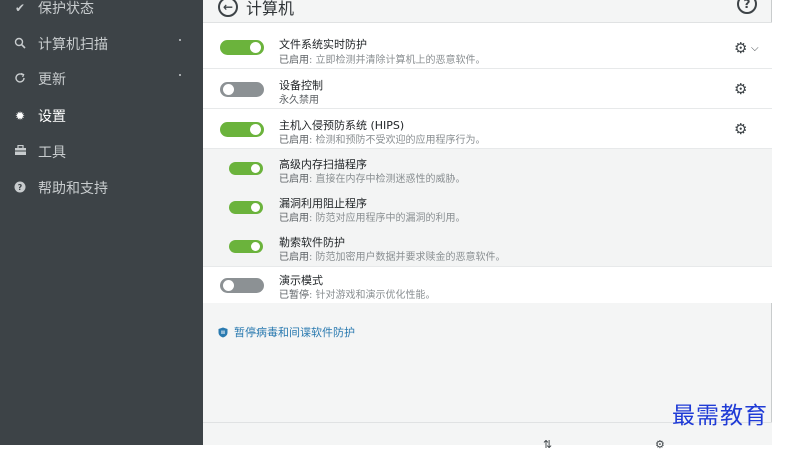  I want to click on sidebar-item-settings: ✹ 设置, so click(101, 116).